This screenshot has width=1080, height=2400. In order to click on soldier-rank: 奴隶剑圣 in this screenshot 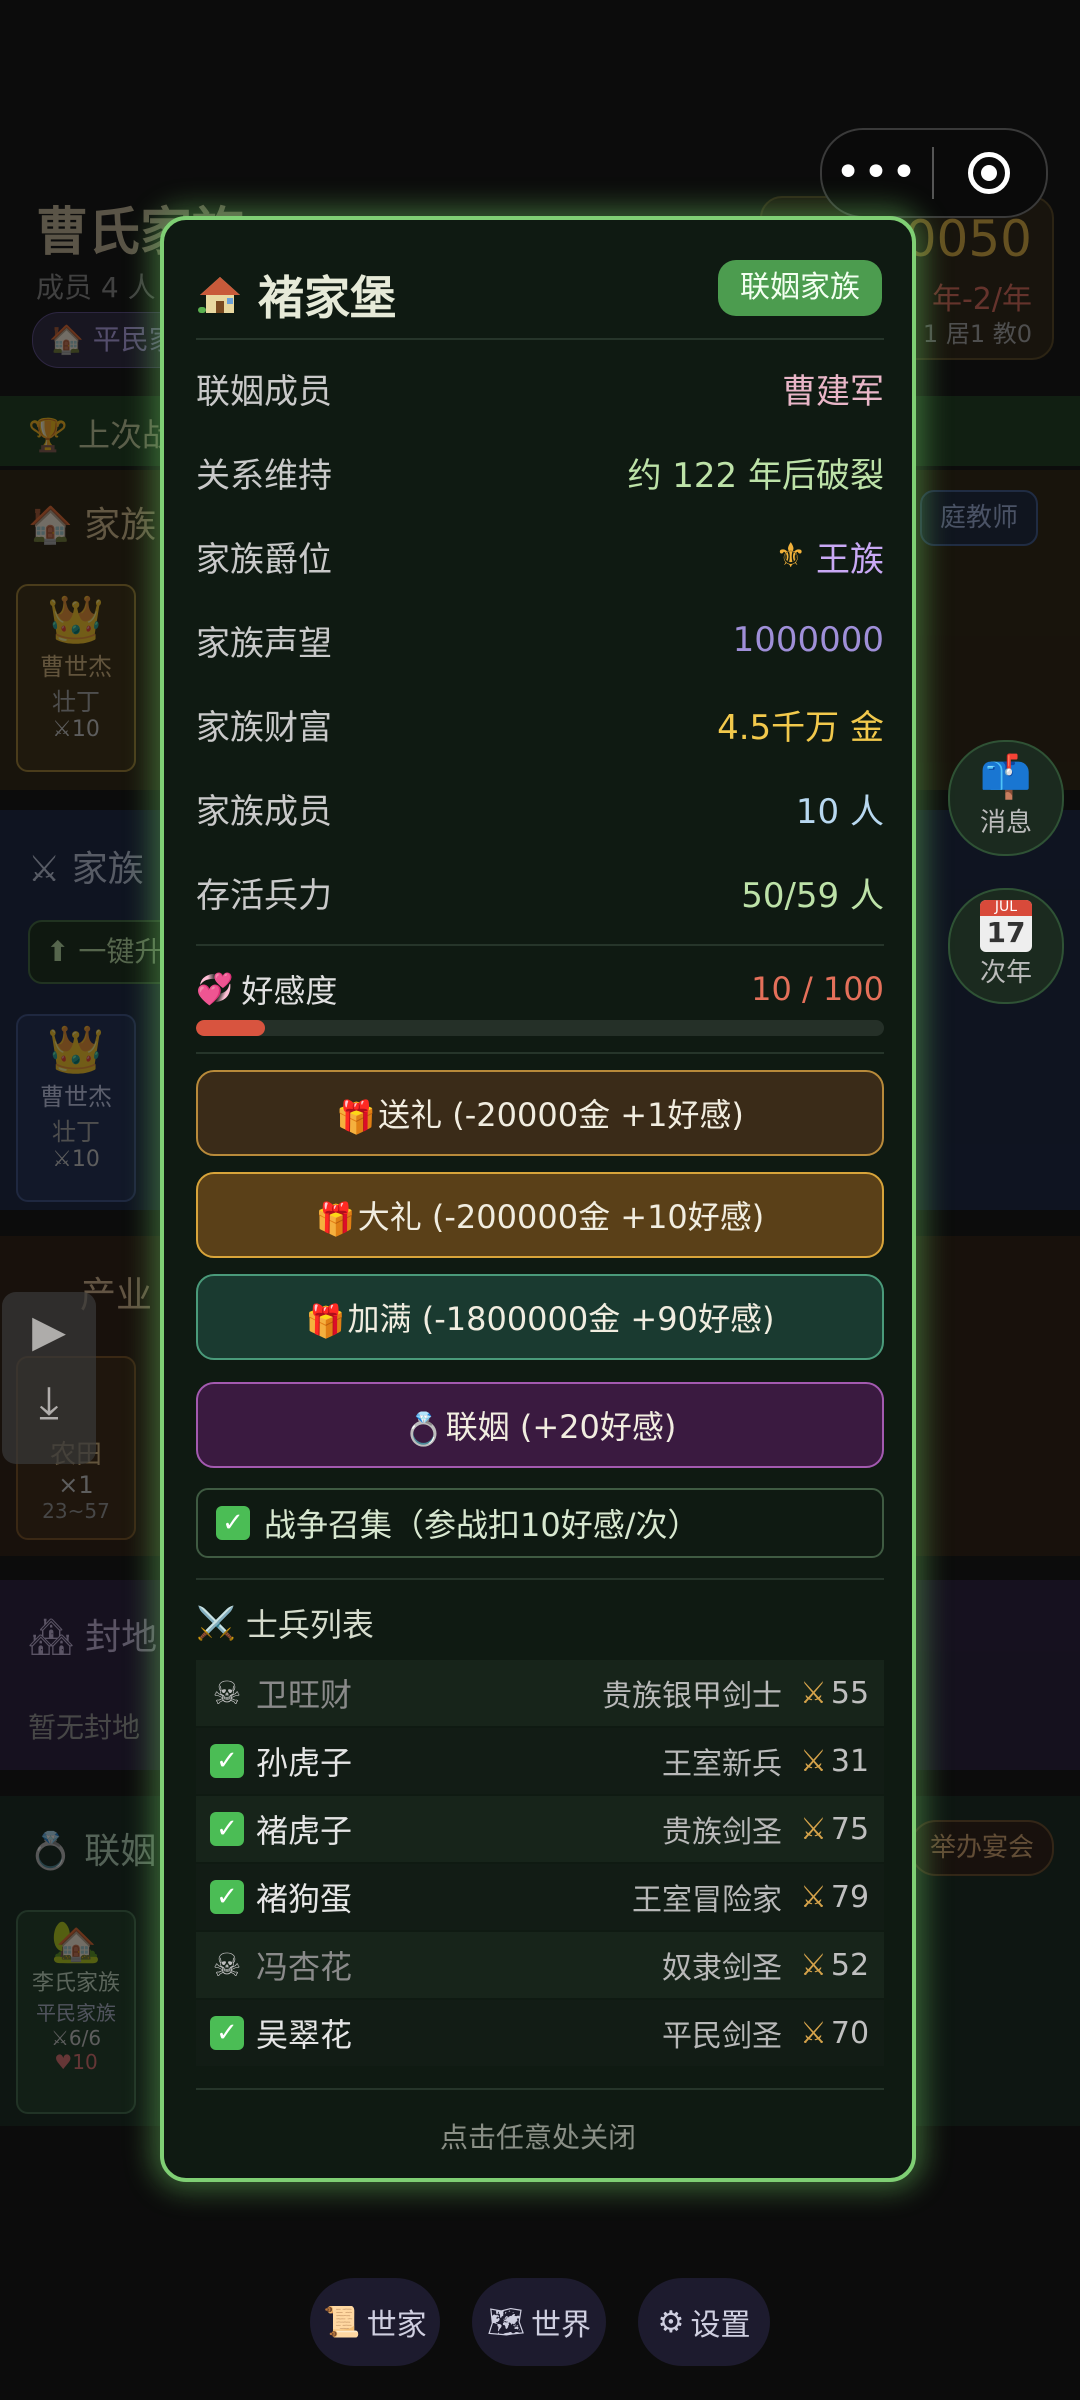, I will do `click(722, 1968)`.